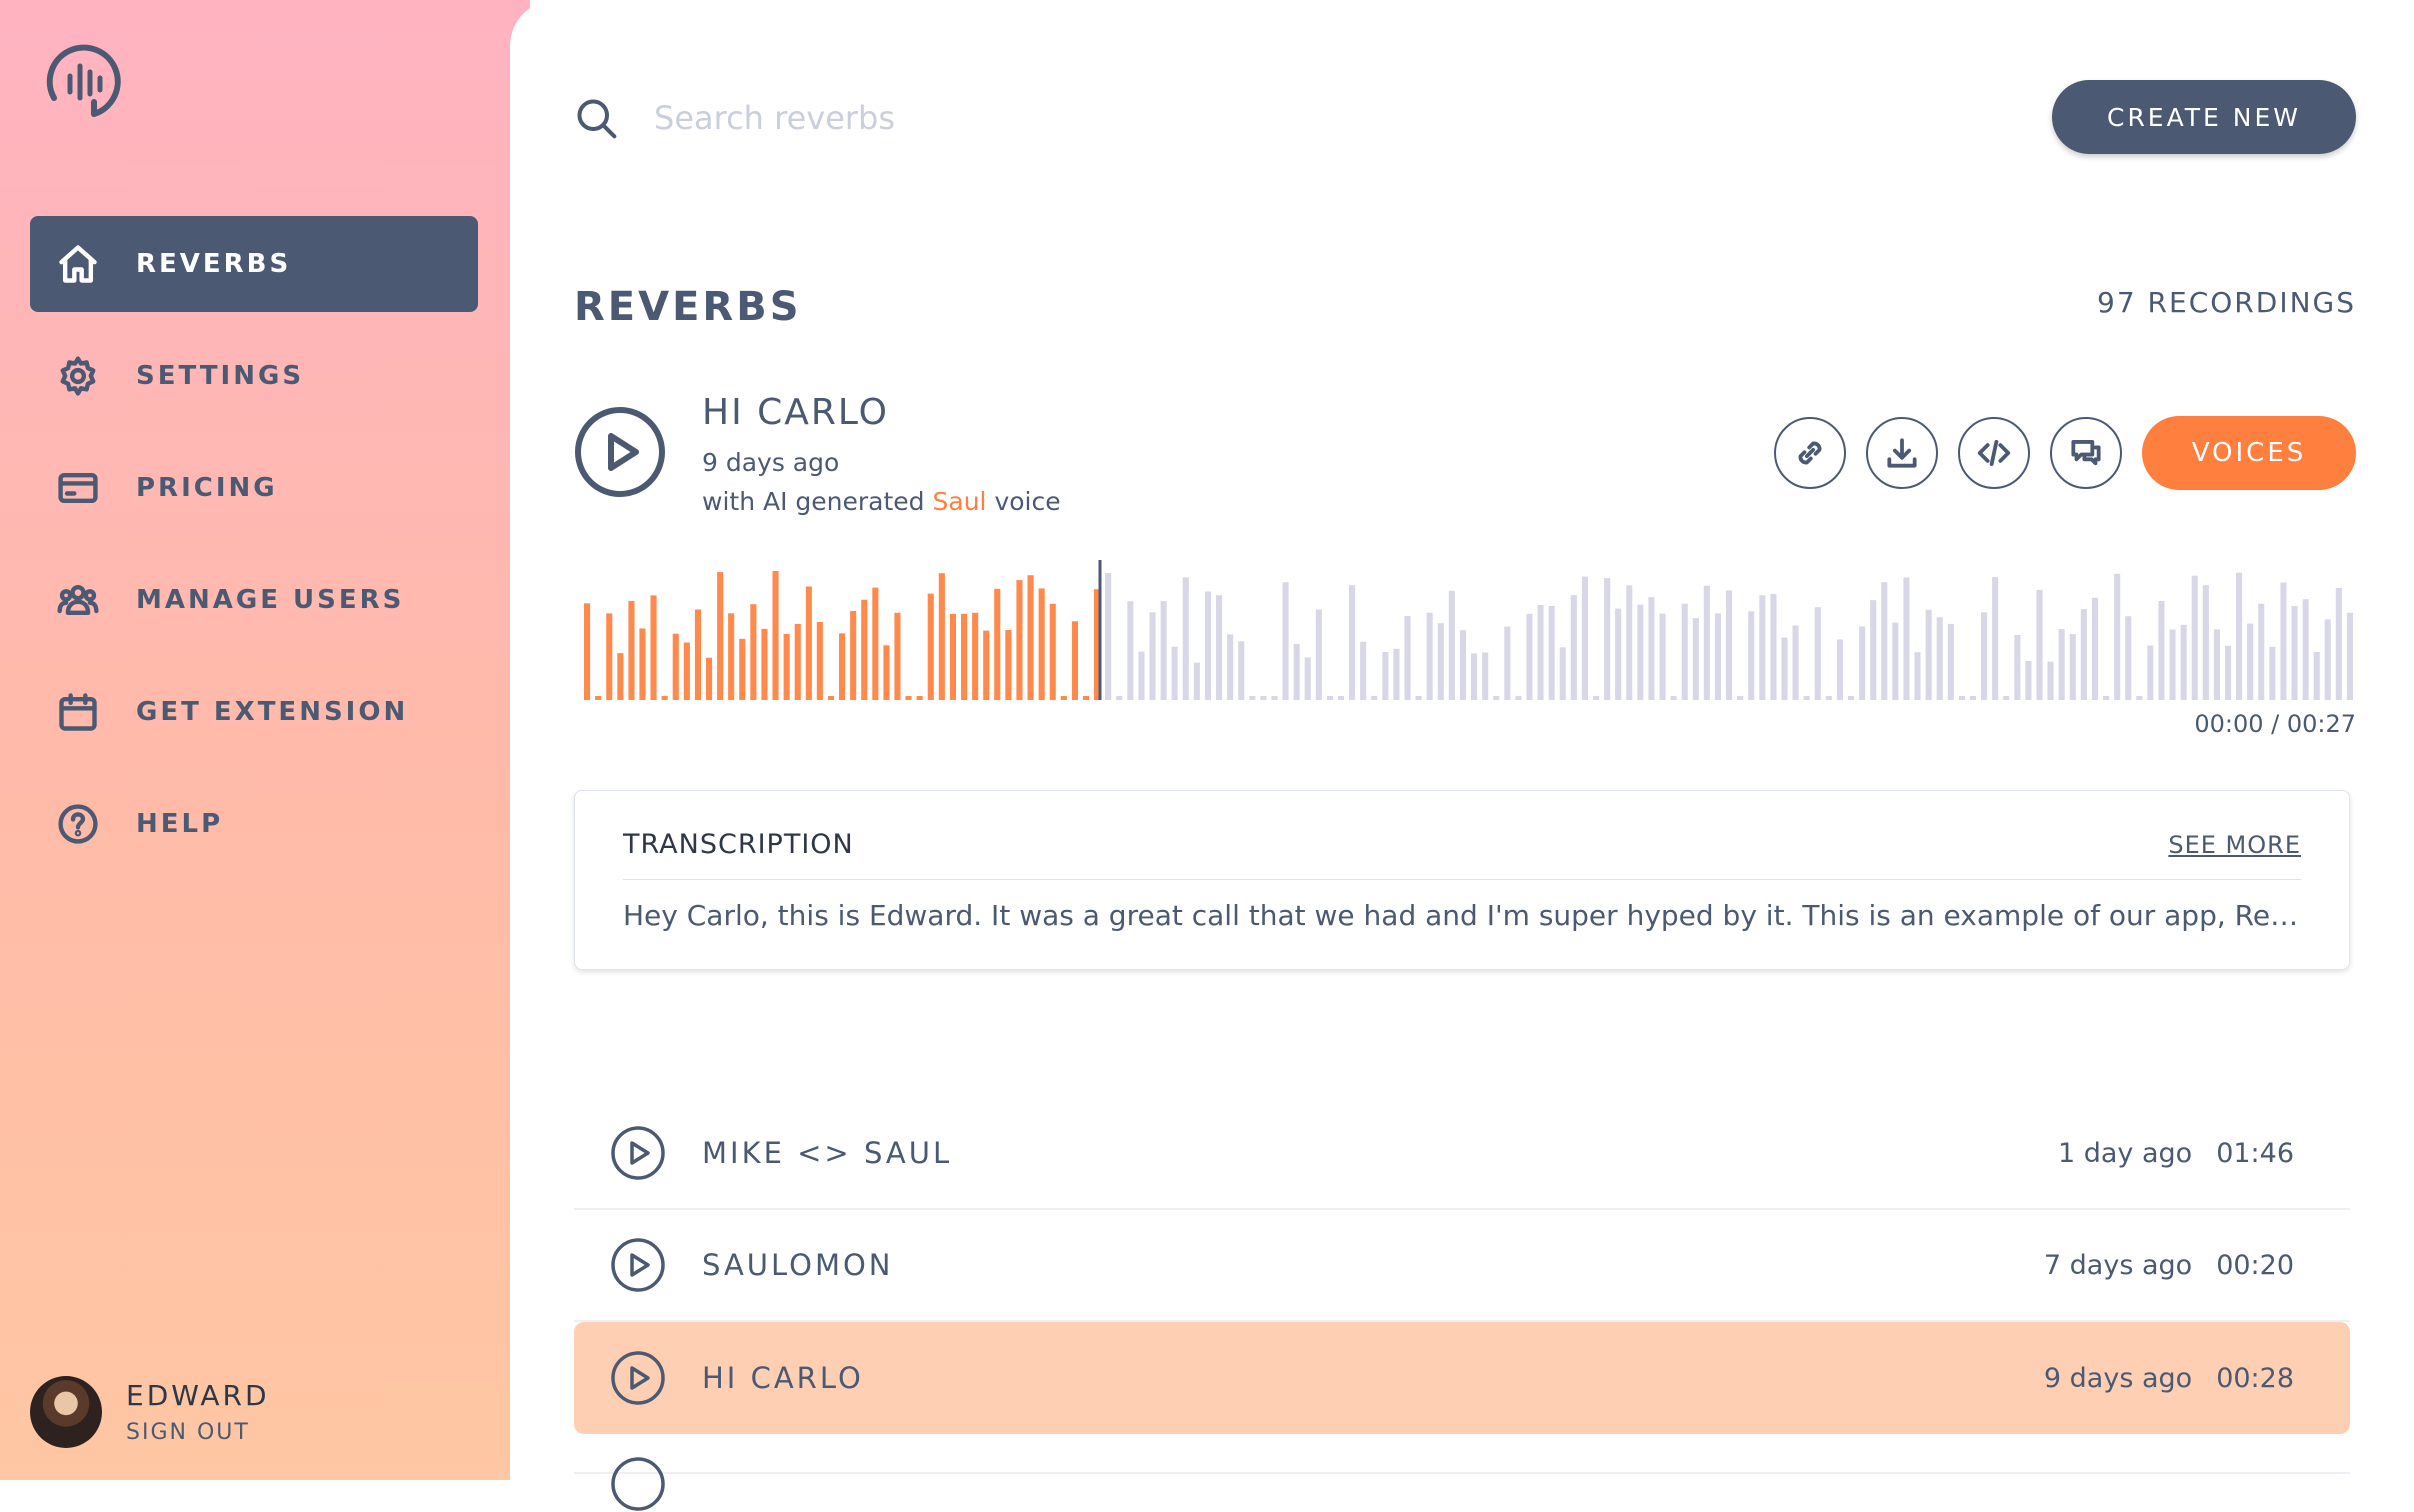 This screenshot has width=2414, height=1512. I want to click on sidebar-item-reverbs: REVERBS, so click(254, 264).